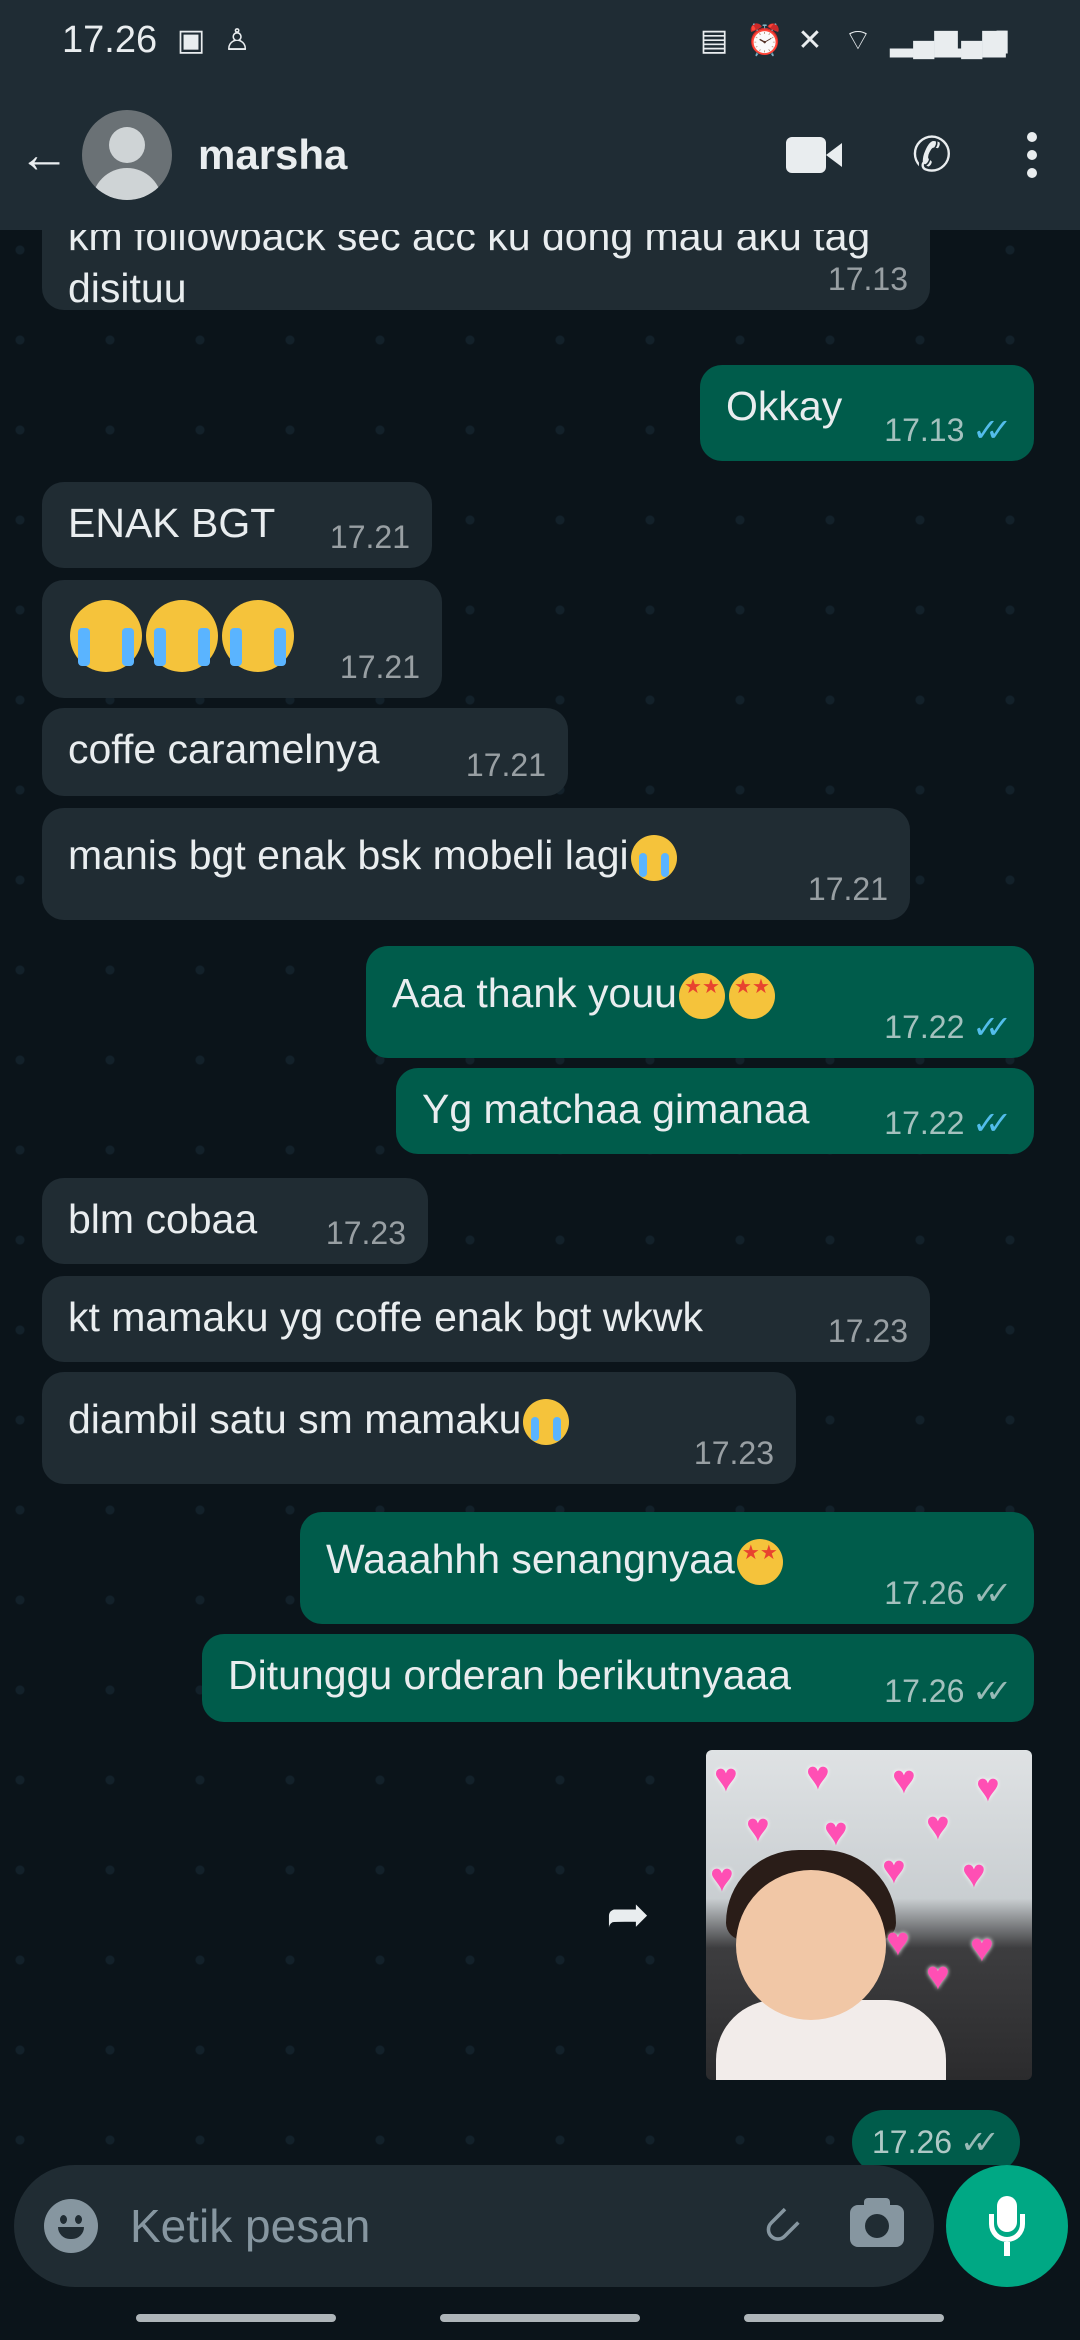 The image size is (1080, 2340). Describe the element at coordinates (540, 40) in the screenshot. I see `status-bar: 17.26 ▣ ♙ ▤ ⏰ ✕ ⌔ ▂▄▆ ▂▄▆ ▮` at that location.